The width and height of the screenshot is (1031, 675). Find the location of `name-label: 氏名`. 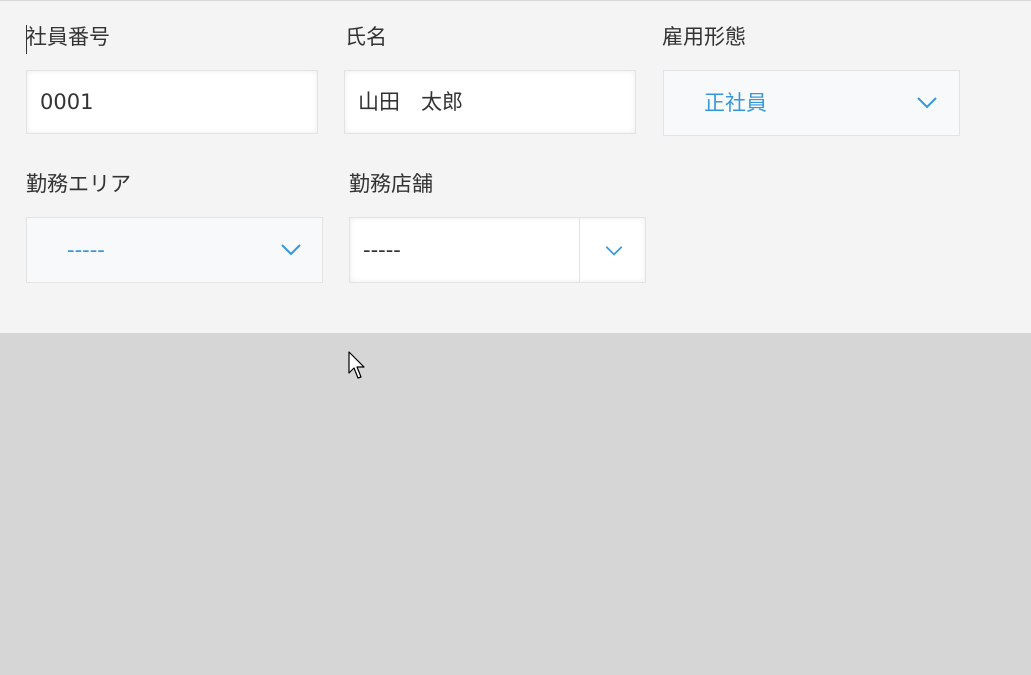

name-label: 氏名 is located at coordinates (366, 37).